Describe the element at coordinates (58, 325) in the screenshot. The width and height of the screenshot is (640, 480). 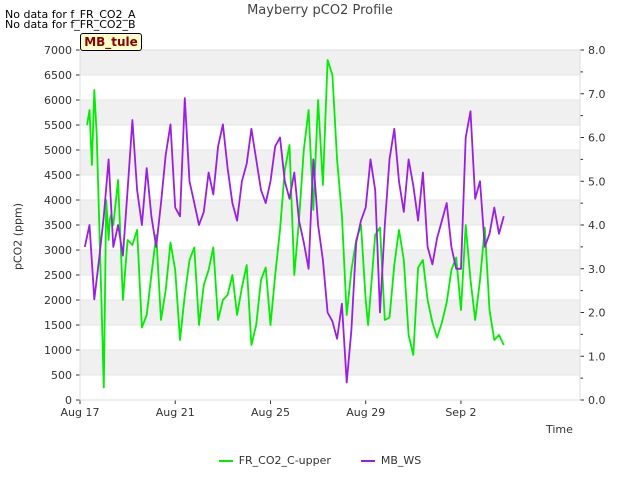
I see `y-tick-label: 1500` at that location.